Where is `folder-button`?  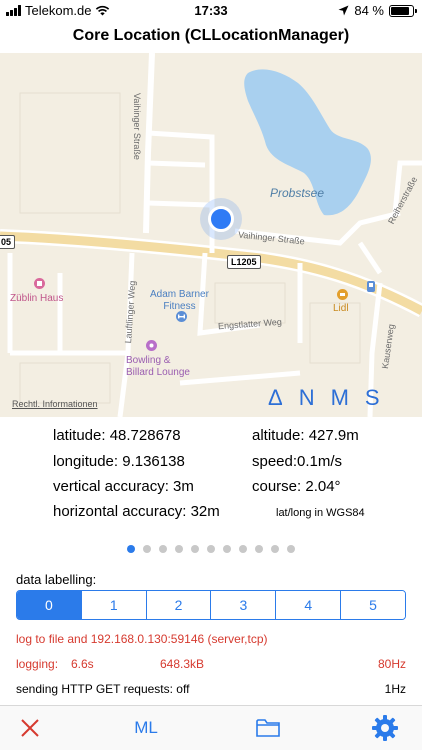
folder-button is located at coordinates (268, 728).